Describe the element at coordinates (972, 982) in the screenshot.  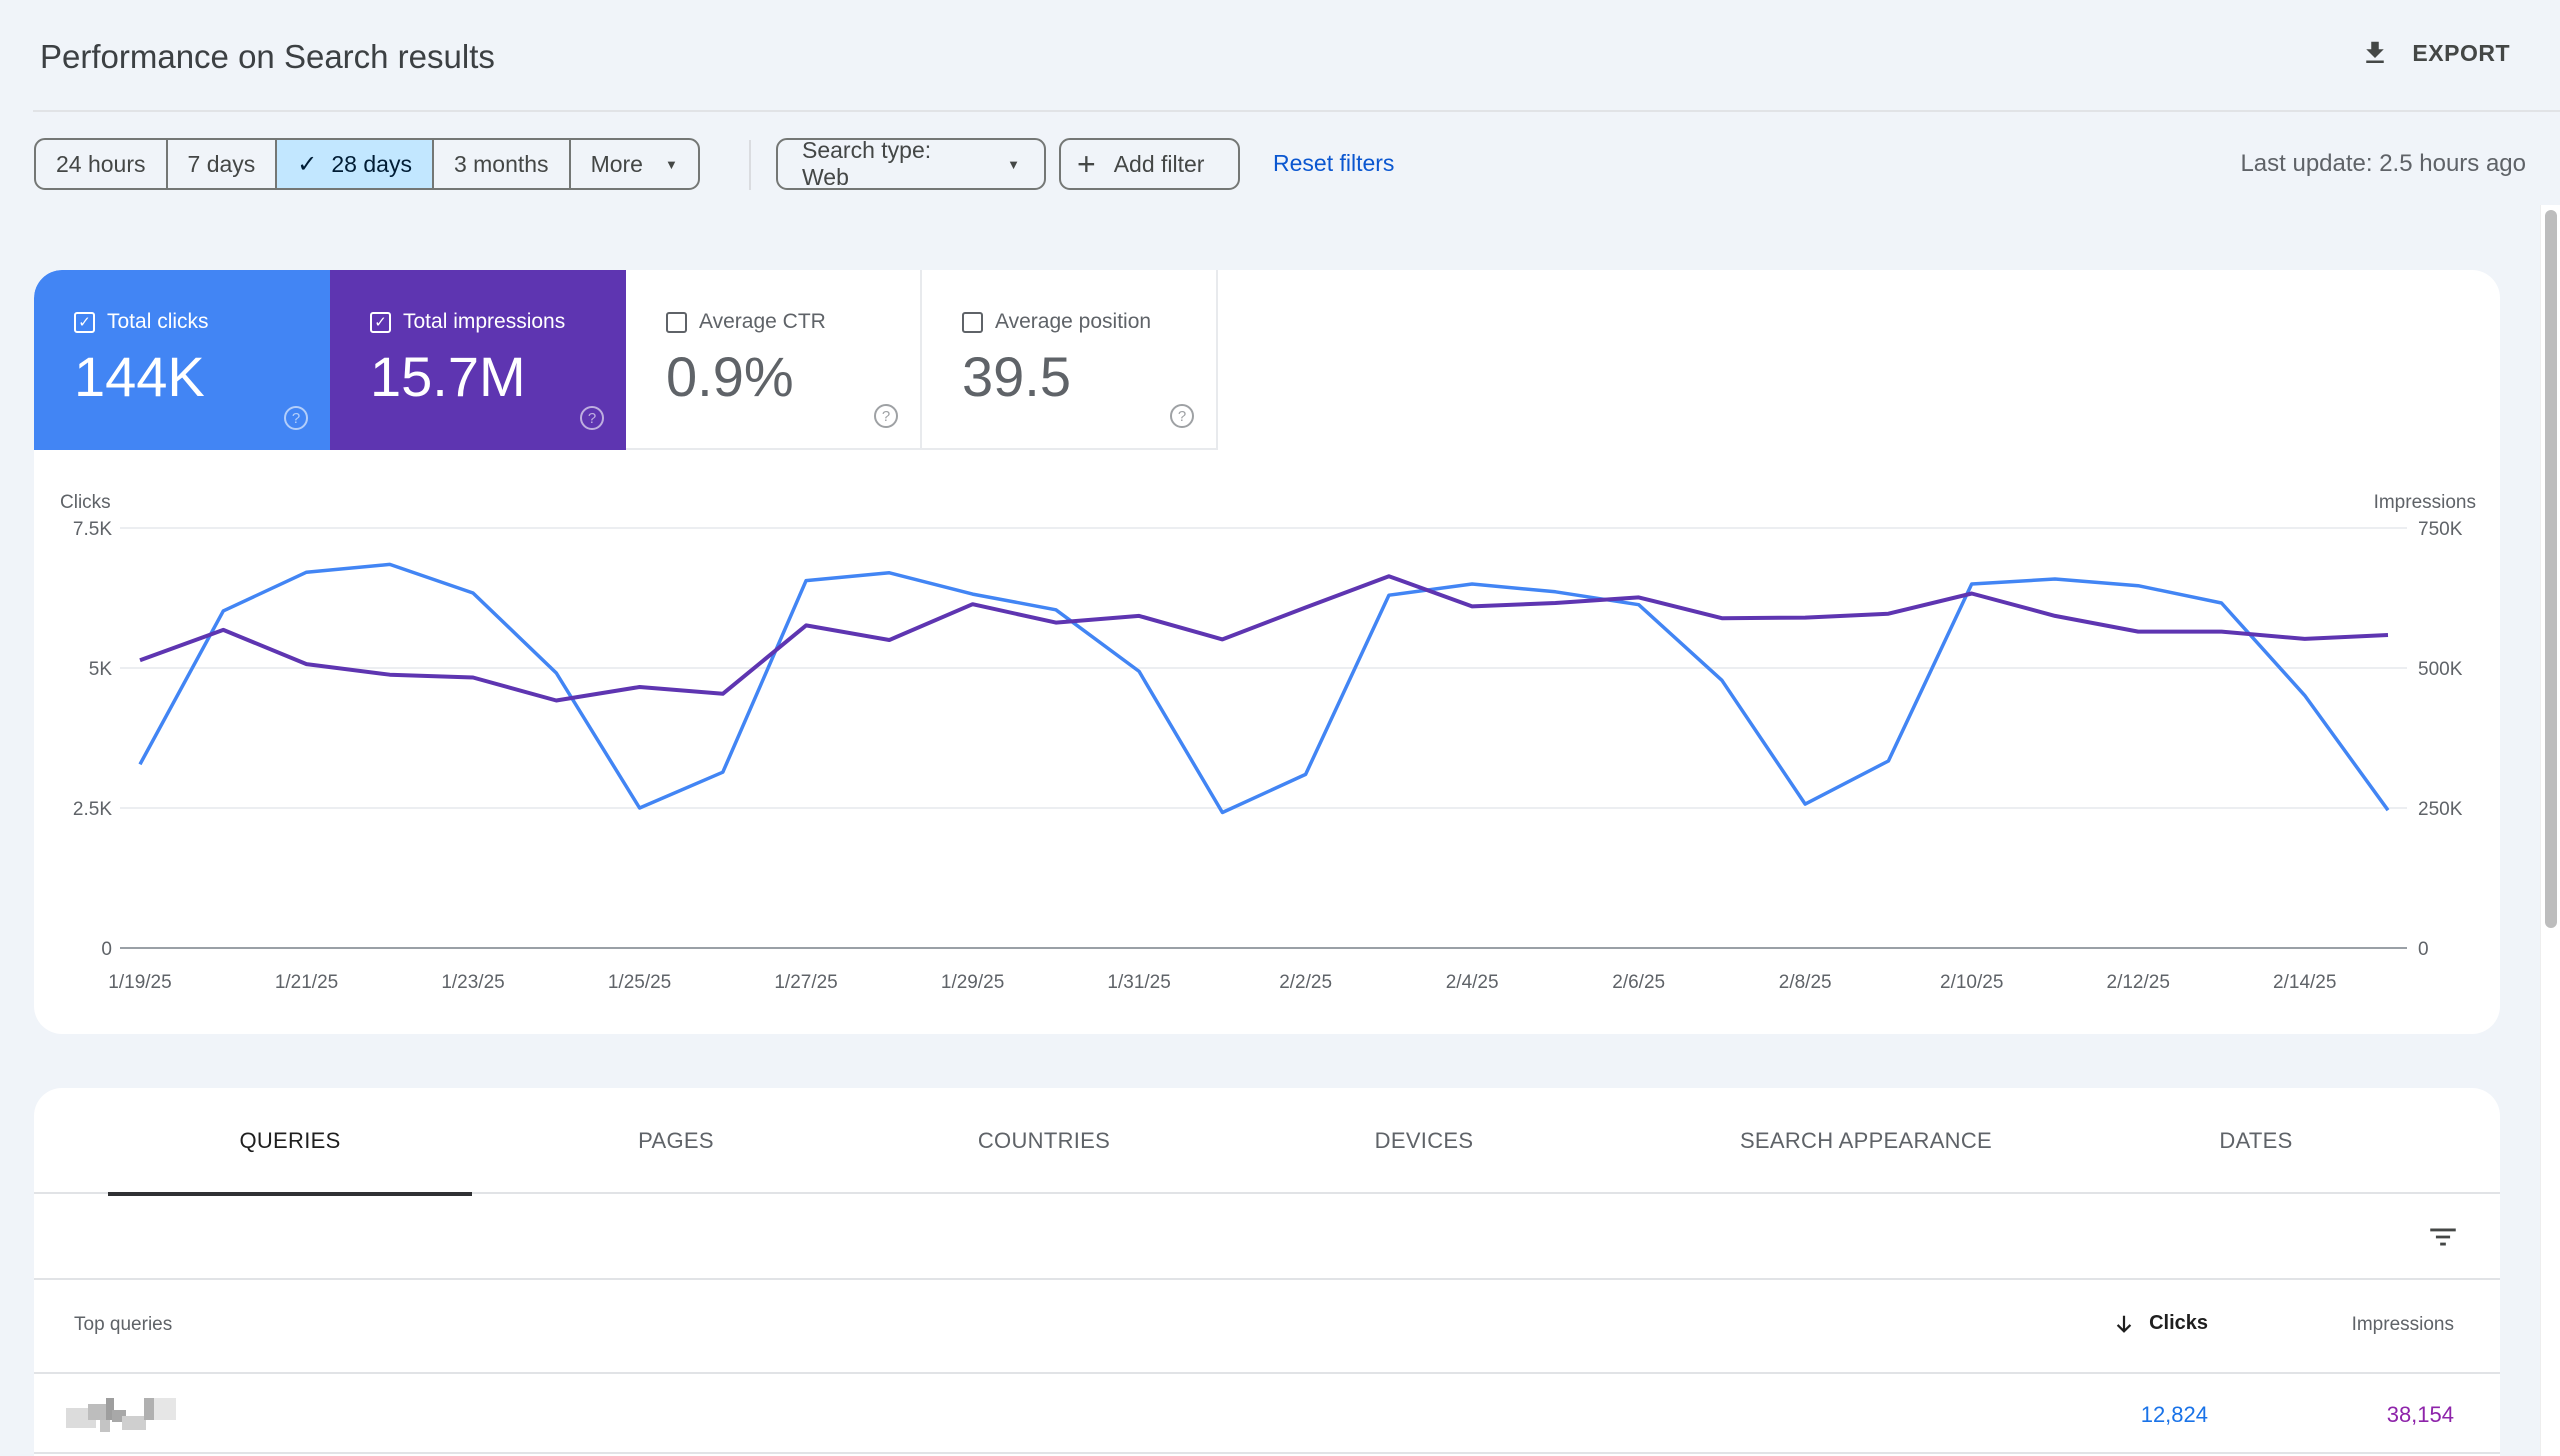
I see `x-tick-label: 1/29/25` at that location.